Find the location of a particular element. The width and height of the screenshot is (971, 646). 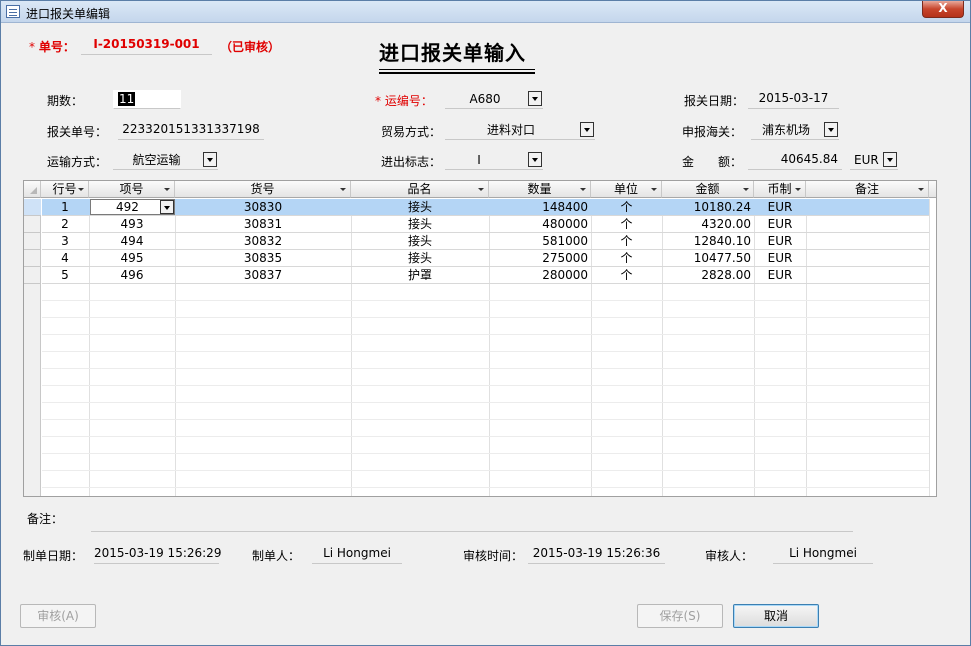

cell-part-no: 30831 is located at coordinates (263, 224).